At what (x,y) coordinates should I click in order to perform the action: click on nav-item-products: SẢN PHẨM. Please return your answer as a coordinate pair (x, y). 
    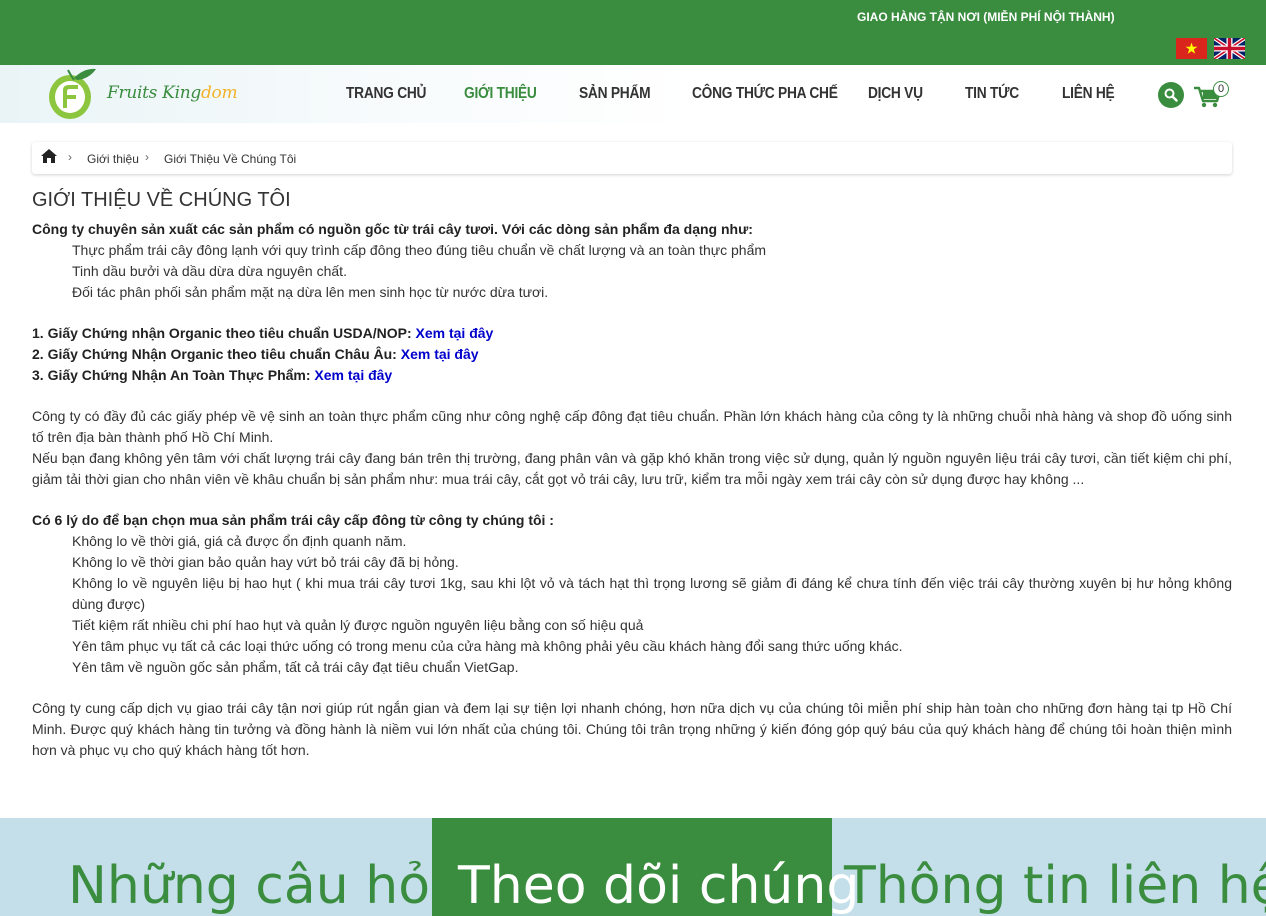
    Looking at the image, I should click on (615, 94).